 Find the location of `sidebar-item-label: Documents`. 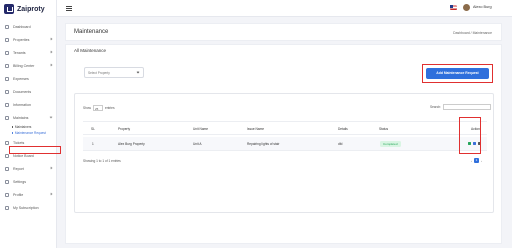

sidebar-item-label: Documents is located at coordinates (22, 91).